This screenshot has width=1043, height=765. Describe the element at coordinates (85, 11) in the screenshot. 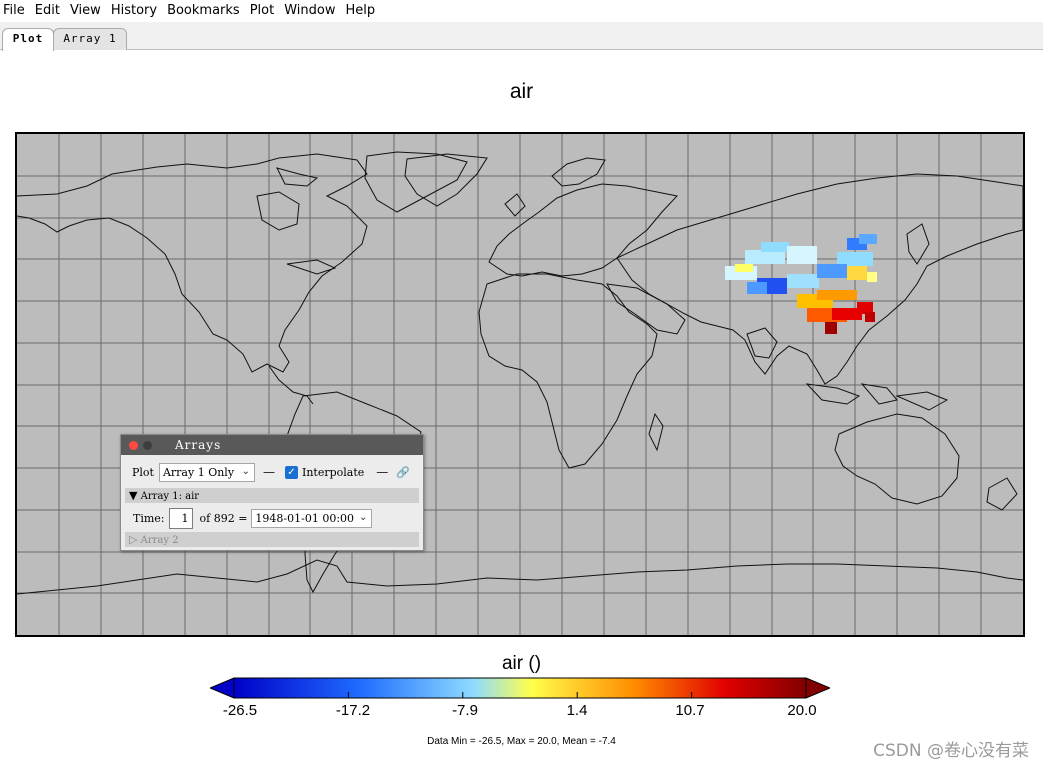

I see `menu-view: View` at that location.